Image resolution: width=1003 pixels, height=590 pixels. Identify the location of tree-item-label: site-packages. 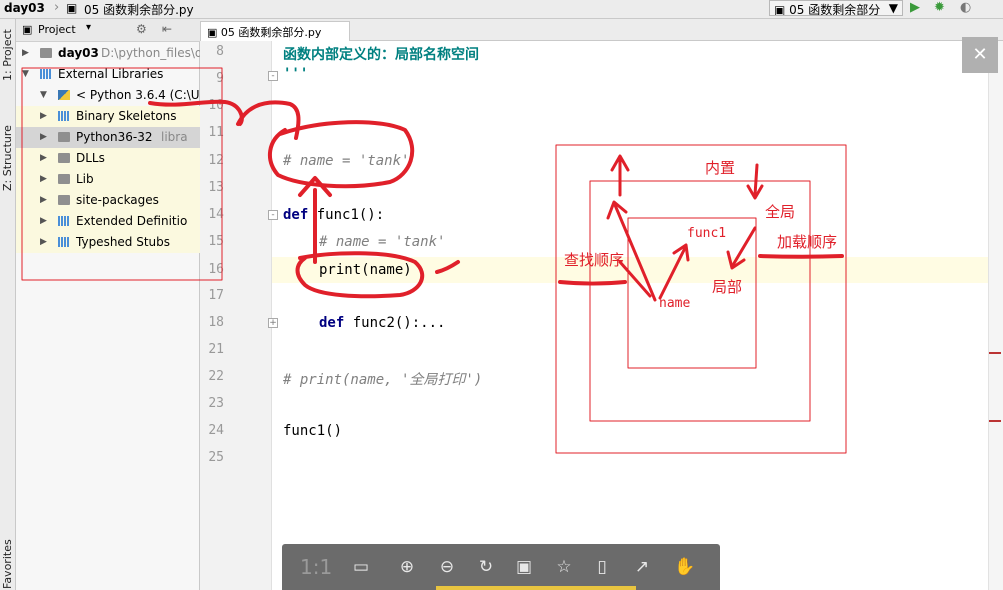
(117, 200).